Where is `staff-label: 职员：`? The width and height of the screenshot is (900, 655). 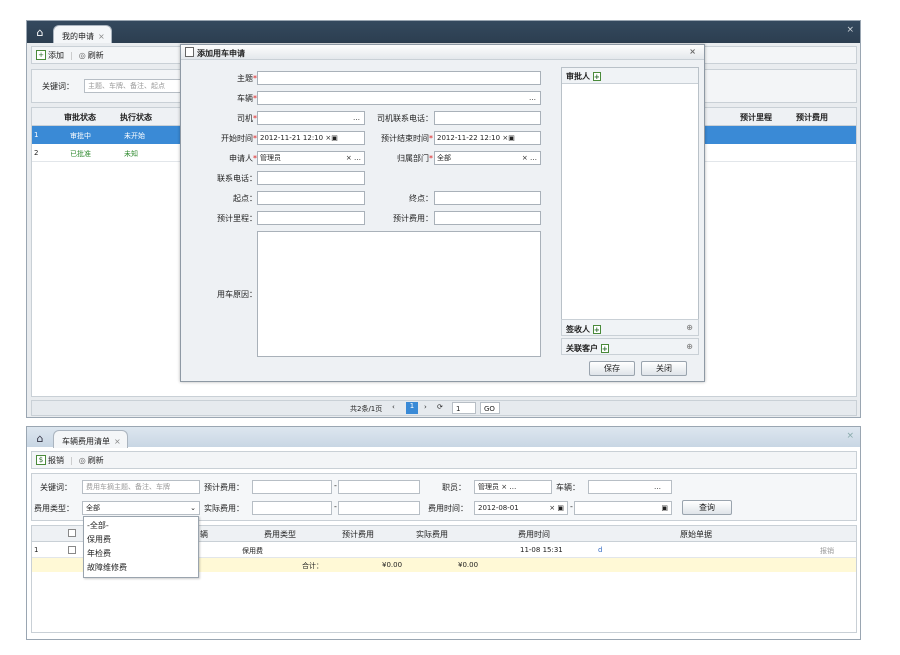
staff-label: 职员： is located at coordinates (454, 487).